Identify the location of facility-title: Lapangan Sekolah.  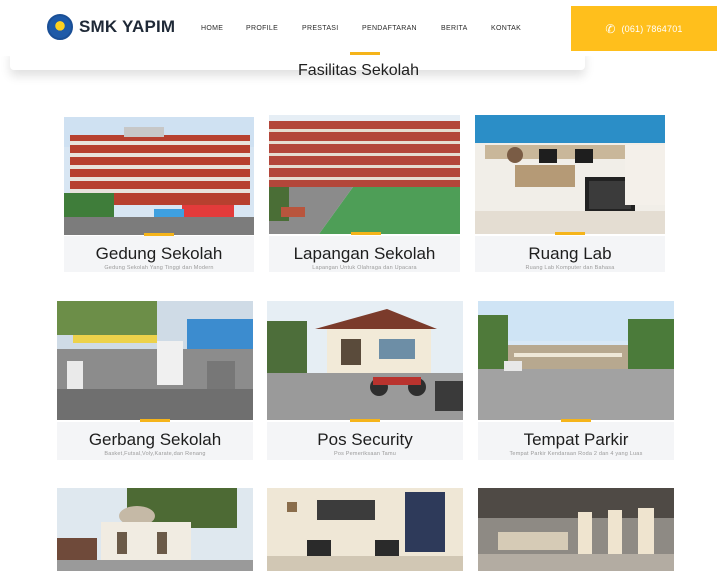
(364, 253).